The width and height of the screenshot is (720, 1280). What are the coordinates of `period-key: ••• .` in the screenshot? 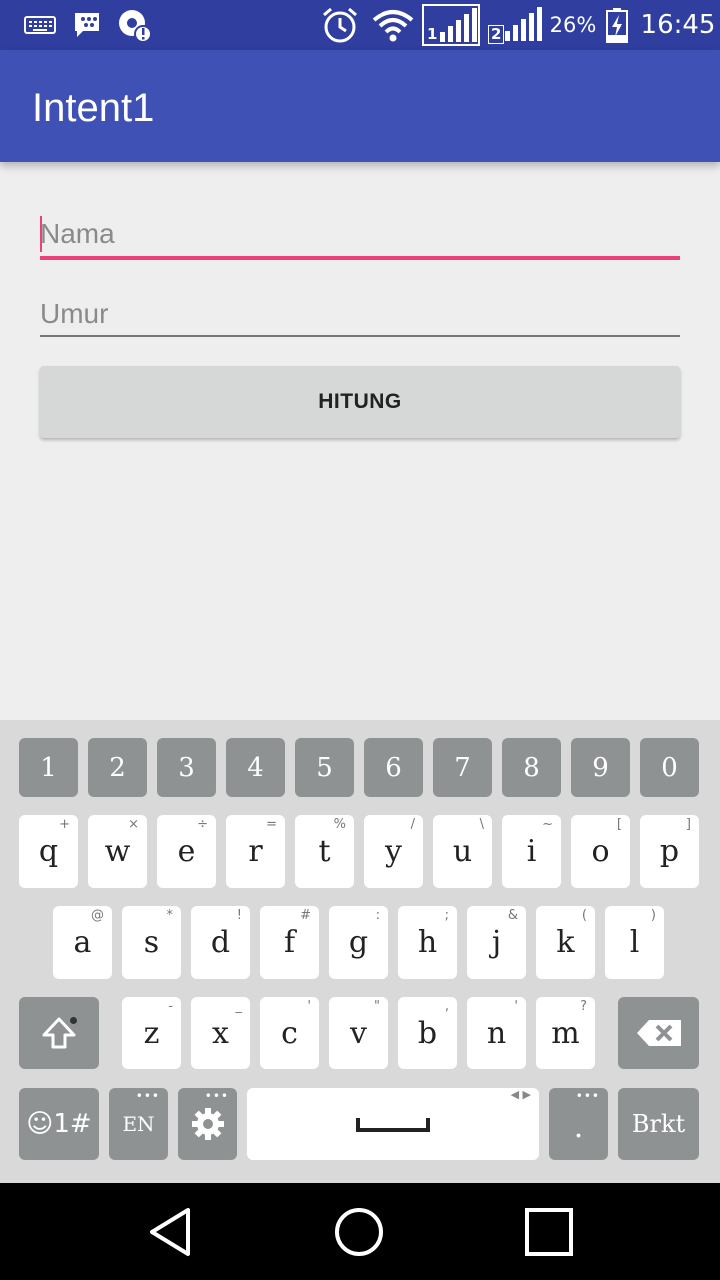 It's located at (578, 1124).